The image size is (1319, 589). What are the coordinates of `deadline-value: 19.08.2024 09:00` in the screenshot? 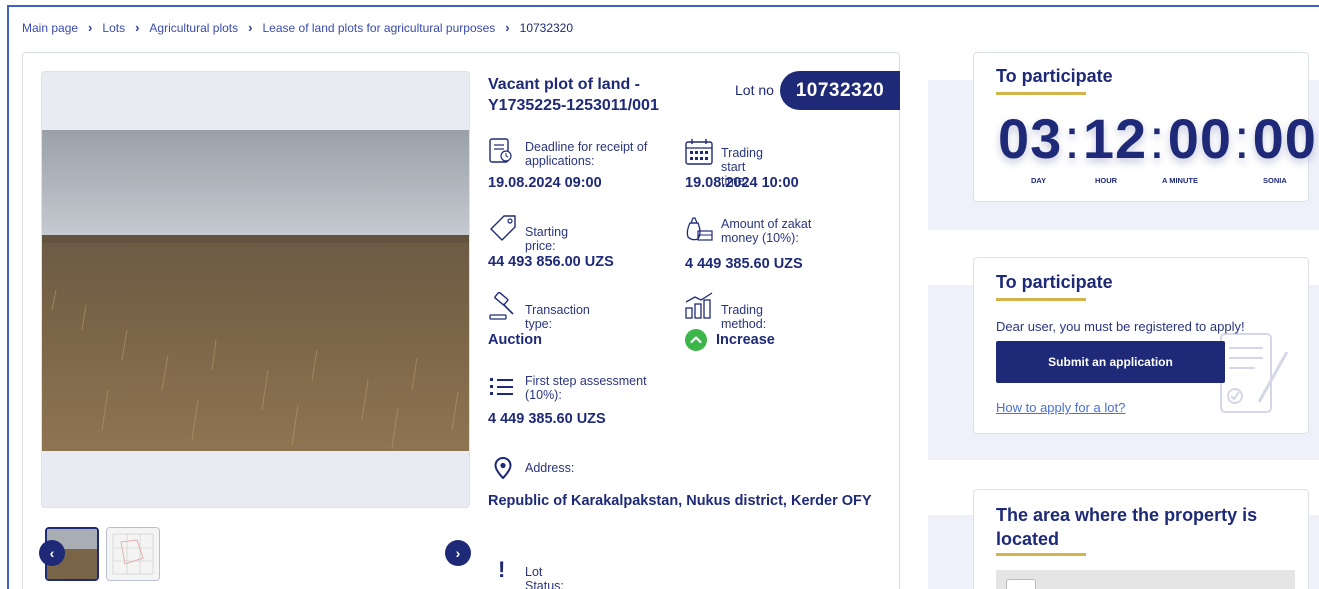 It's located at (545, 183).